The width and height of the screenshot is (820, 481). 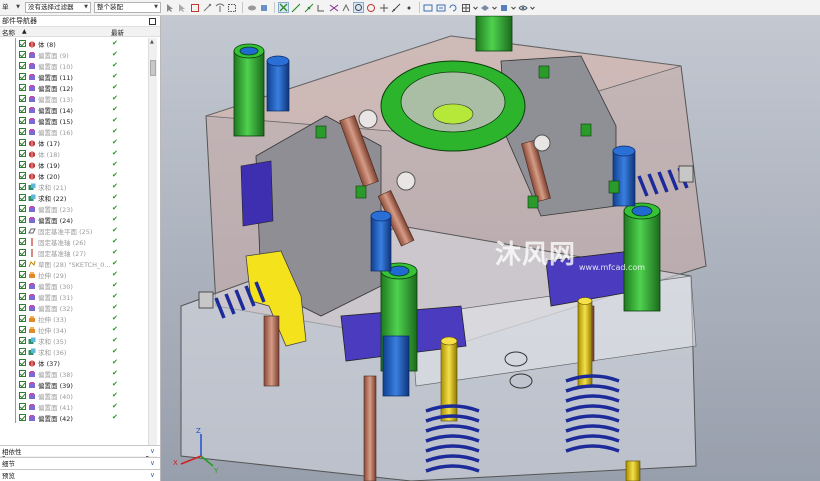 What do you see at coordinates (47, 32) in the screenshot?
I see `column-name: 名称` at bounding box center [47, 32].